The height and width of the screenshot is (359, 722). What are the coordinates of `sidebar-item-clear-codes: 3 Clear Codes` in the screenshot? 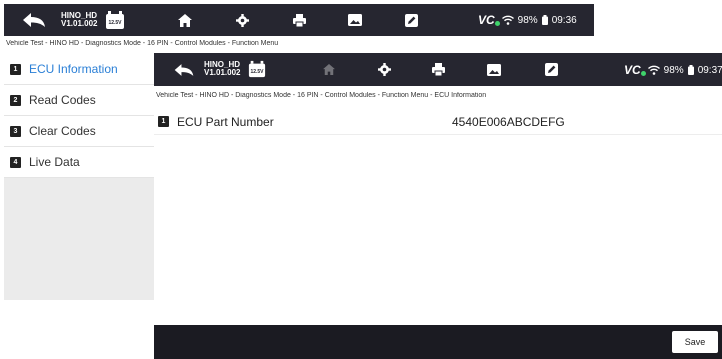 It's located at (79, 131).